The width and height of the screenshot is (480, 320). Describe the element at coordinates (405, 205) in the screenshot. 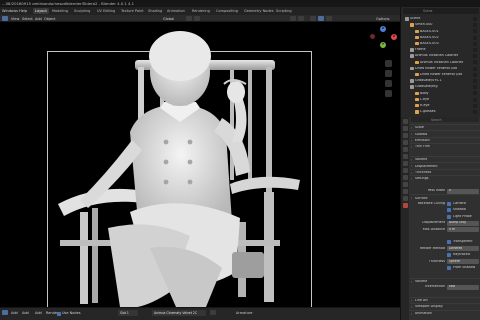

I see `material-tab-icon` at that location.